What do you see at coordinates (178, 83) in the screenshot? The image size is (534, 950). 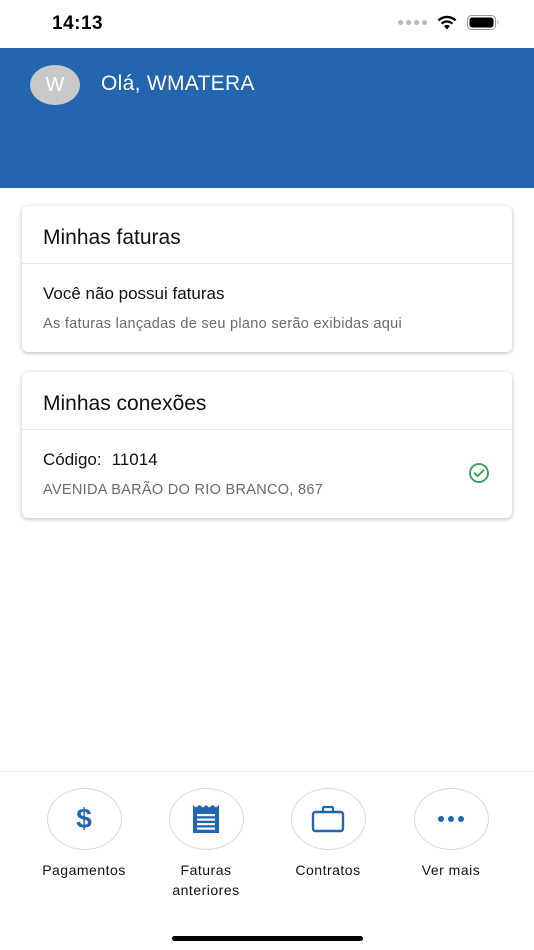 I see `greeting-text: Olá, WMATERA` at bounding box center [178, 83].